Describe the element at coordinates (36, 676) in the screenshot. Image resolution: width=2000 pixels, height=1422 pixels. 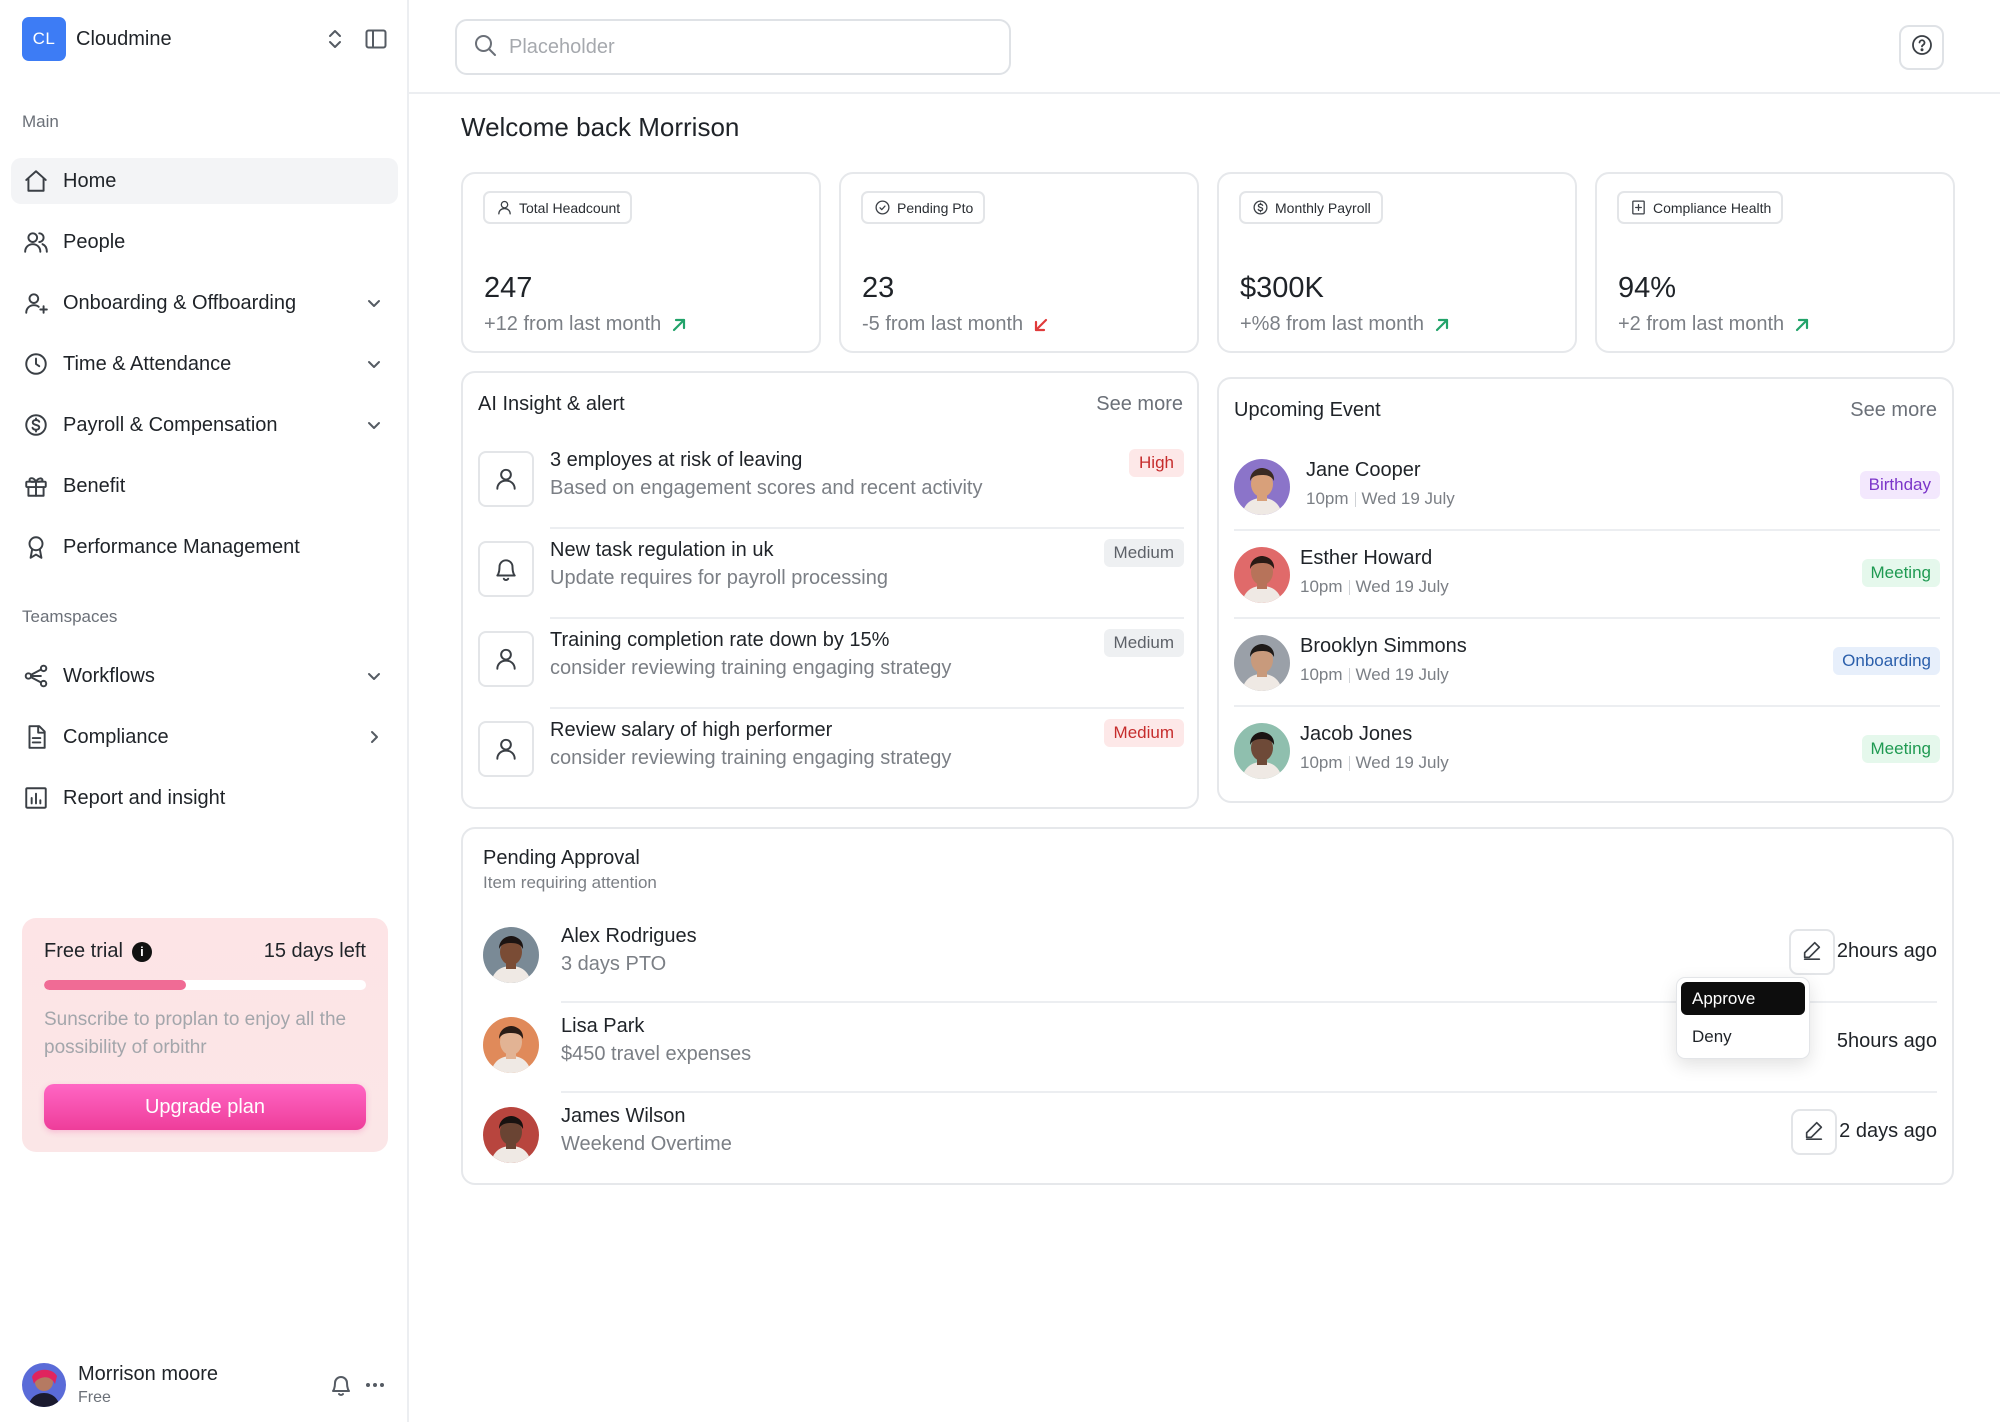
I see `workflow-icon` at that location.